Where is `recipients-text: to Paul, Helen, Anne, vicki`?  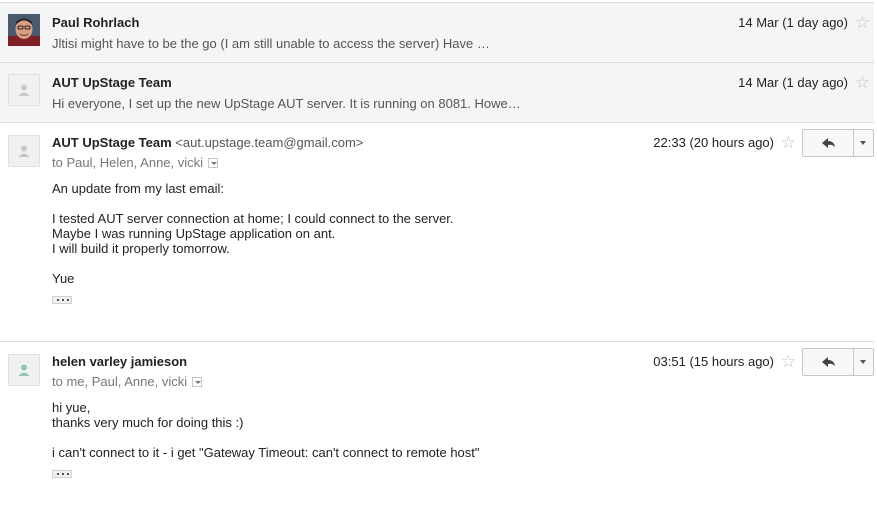
recipients-text: to Paul, Helen, Anne, vicki is located at coordinates (128, 162).